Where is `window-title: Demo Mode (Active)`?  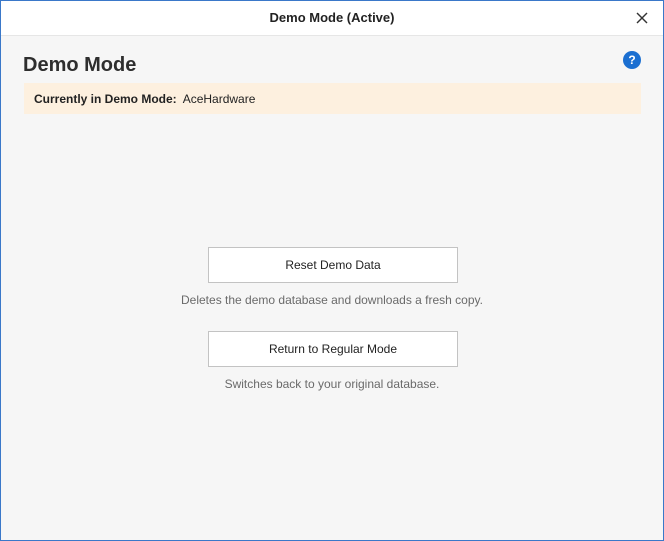
window-title: Demo Mode (Active) is located at coordinates (332, 17).